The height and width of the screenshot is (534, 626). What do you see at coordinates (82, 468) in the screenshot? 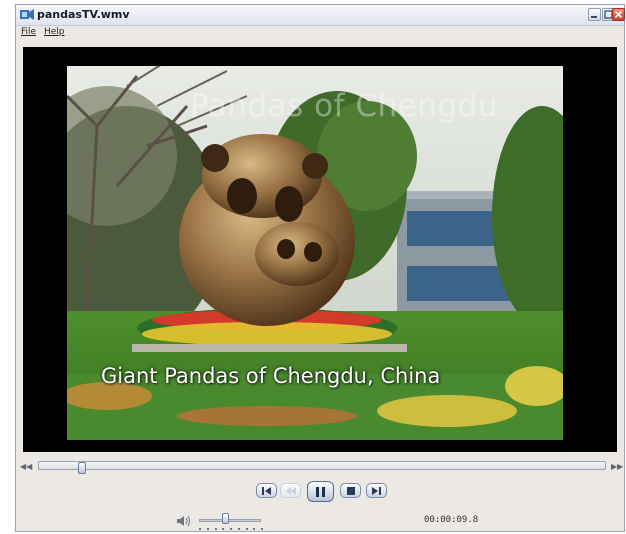
I see `seek-thumb` at bounding box center [82, 468].